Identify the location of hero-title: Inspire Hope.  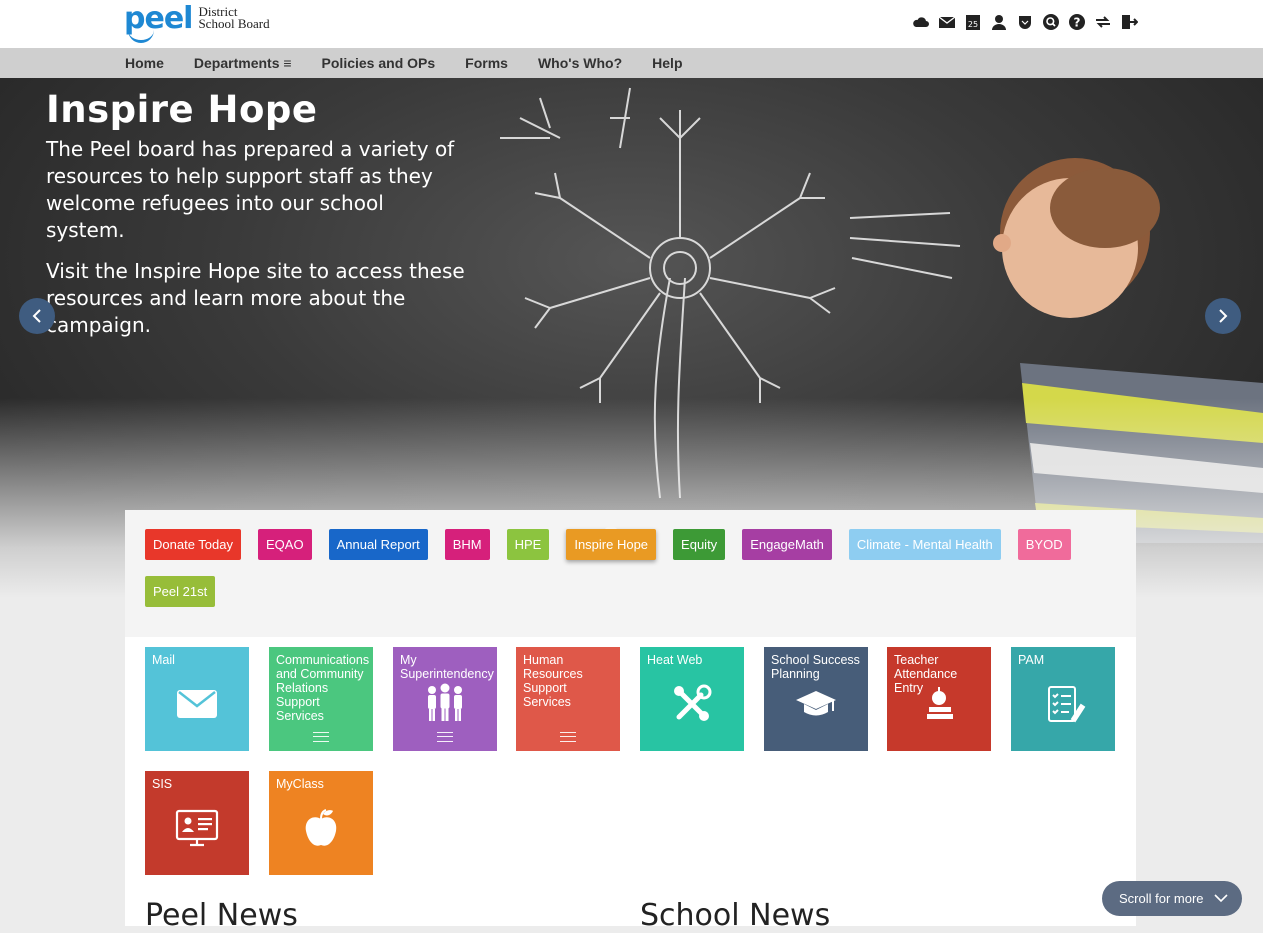
(182, 109).